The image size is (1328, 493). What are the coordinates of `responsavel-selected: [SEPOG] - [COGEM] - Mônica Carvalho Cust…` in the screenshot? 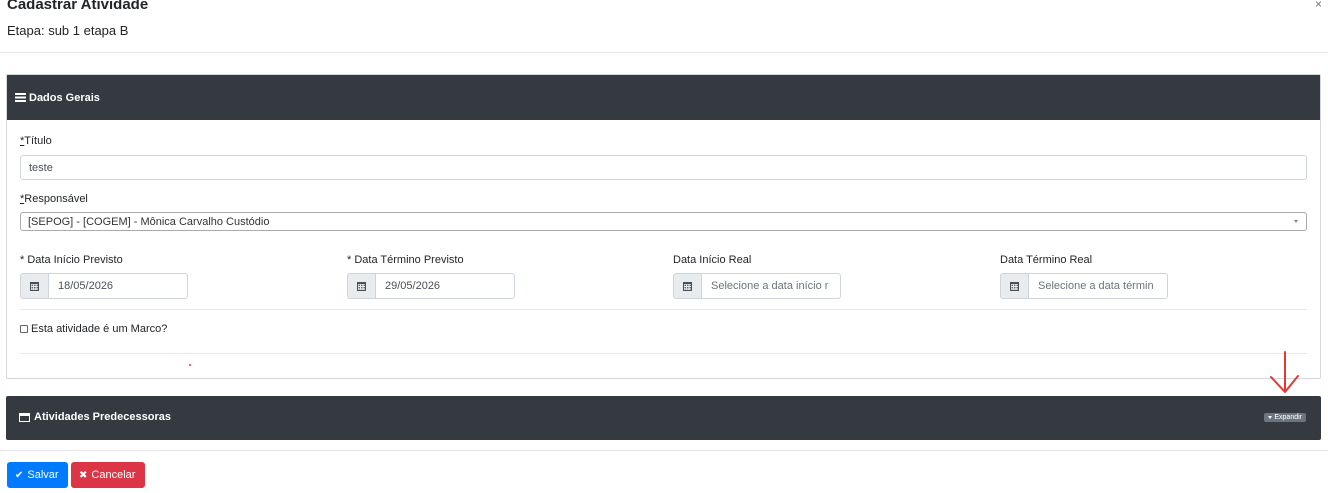 It's located at (149, 221).